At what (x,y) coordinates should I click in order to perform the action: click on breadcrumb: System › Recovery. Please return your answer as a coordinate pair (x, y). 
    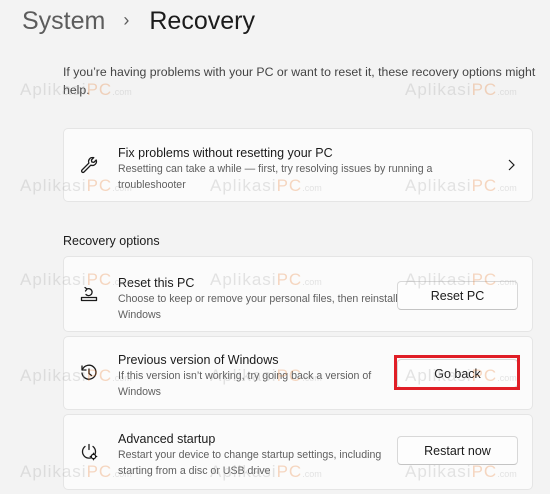
    Looking at the image, I should click on (138, 21).